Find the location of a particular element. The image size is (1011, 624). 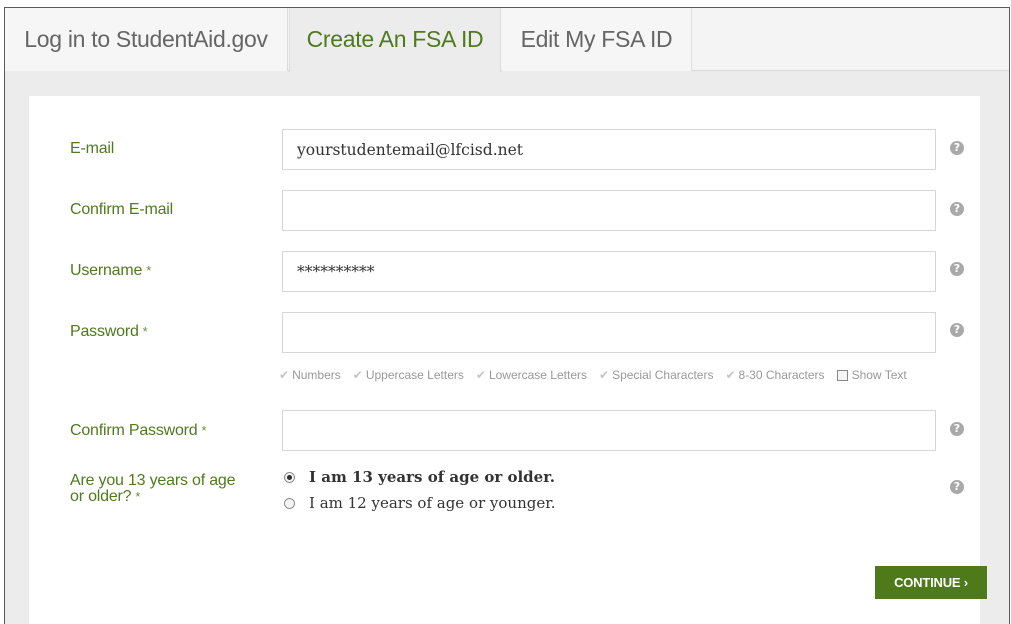

show-text-toggle: Show Text is located at coordinates (871, 375).